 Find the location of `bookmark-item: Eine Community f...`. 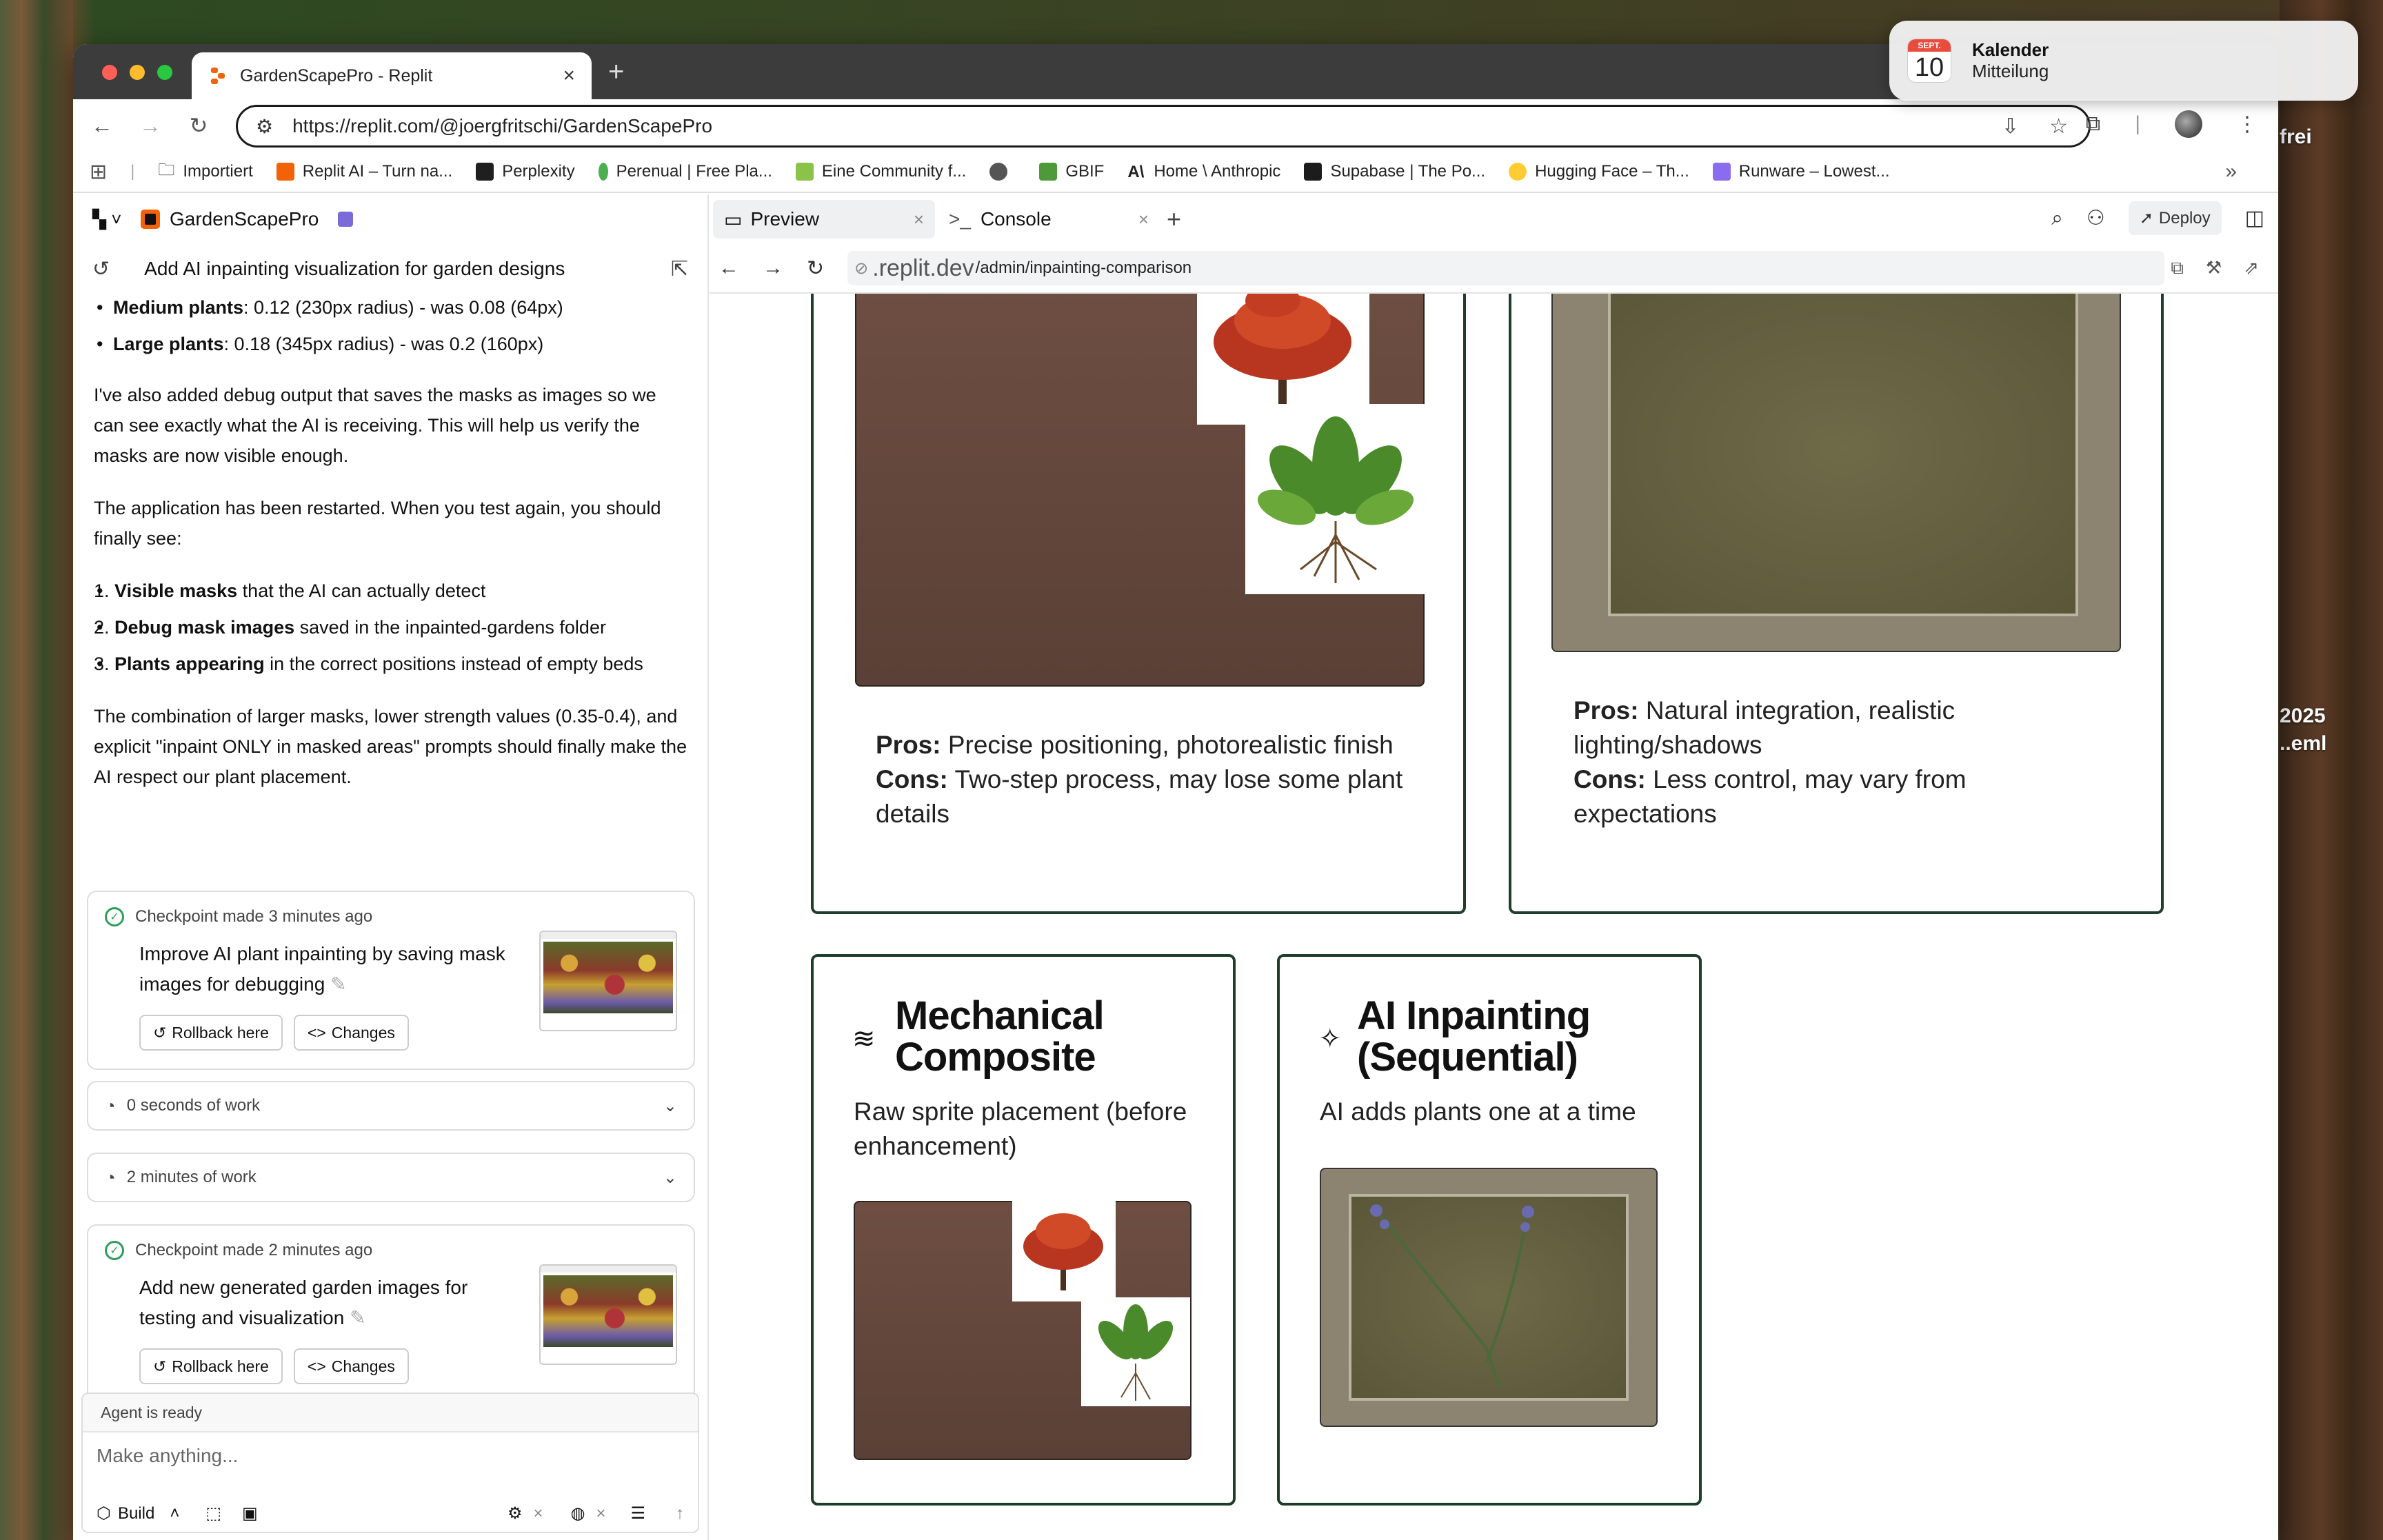

bookmark-item: Eine Community f... is located at coordinates (881, 172).